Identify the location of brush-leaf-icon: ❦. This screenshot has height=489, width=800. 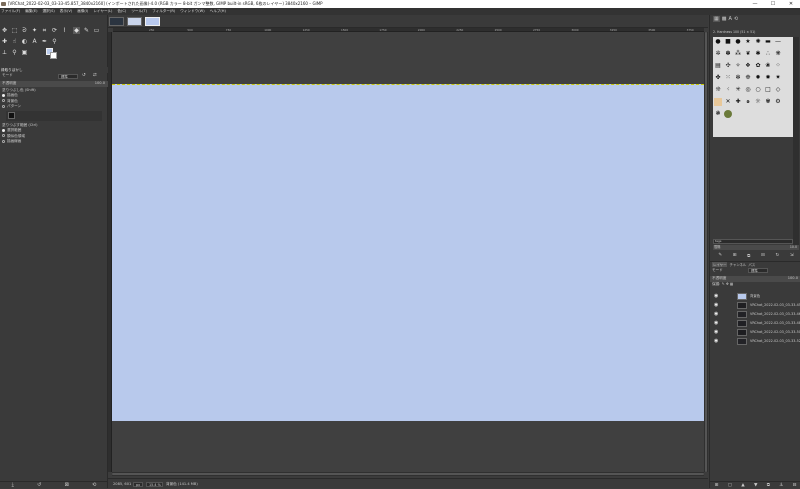
(748, 54).